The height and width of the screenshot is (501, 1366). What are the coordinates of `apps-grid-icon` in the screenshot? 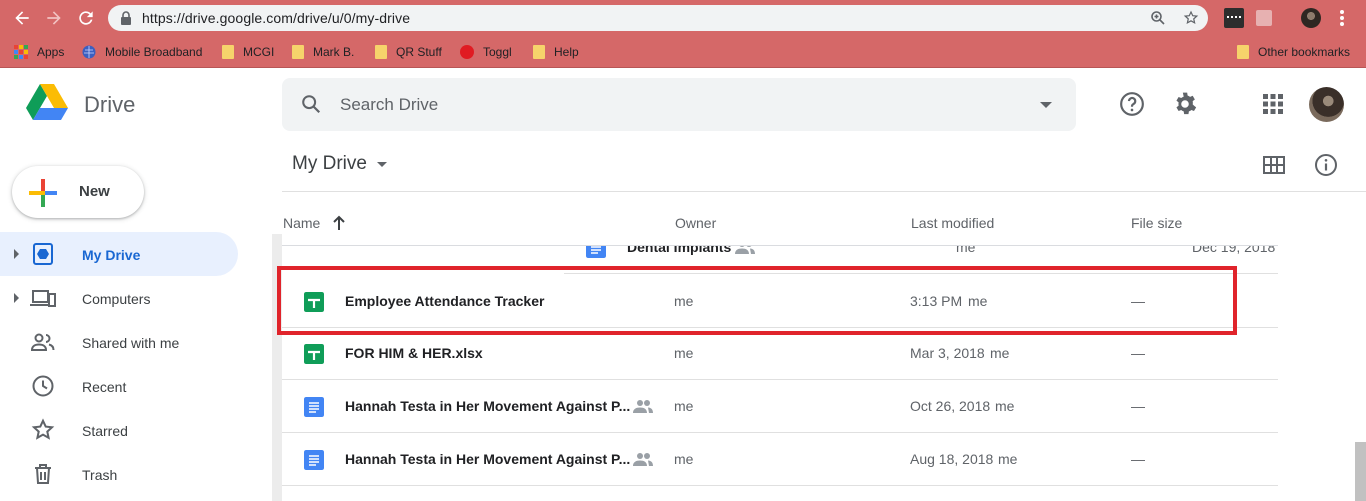 It's located at (21, 52).